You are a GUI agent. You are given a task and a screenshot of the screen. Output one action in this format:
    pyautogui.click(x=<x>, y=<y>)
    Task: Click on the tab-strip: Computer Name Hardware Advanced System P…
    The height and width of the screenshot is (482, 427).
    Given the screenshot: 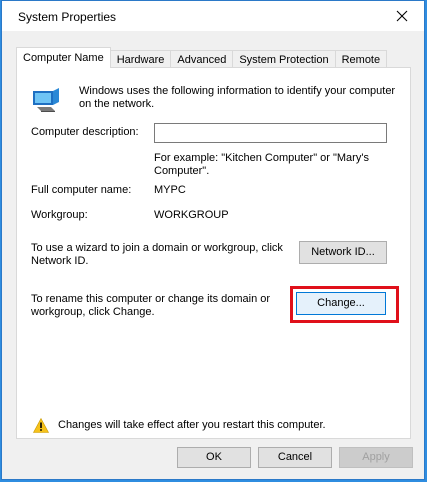 What is the action you would take?
    pyautogui.click(x=202, y=57)
    